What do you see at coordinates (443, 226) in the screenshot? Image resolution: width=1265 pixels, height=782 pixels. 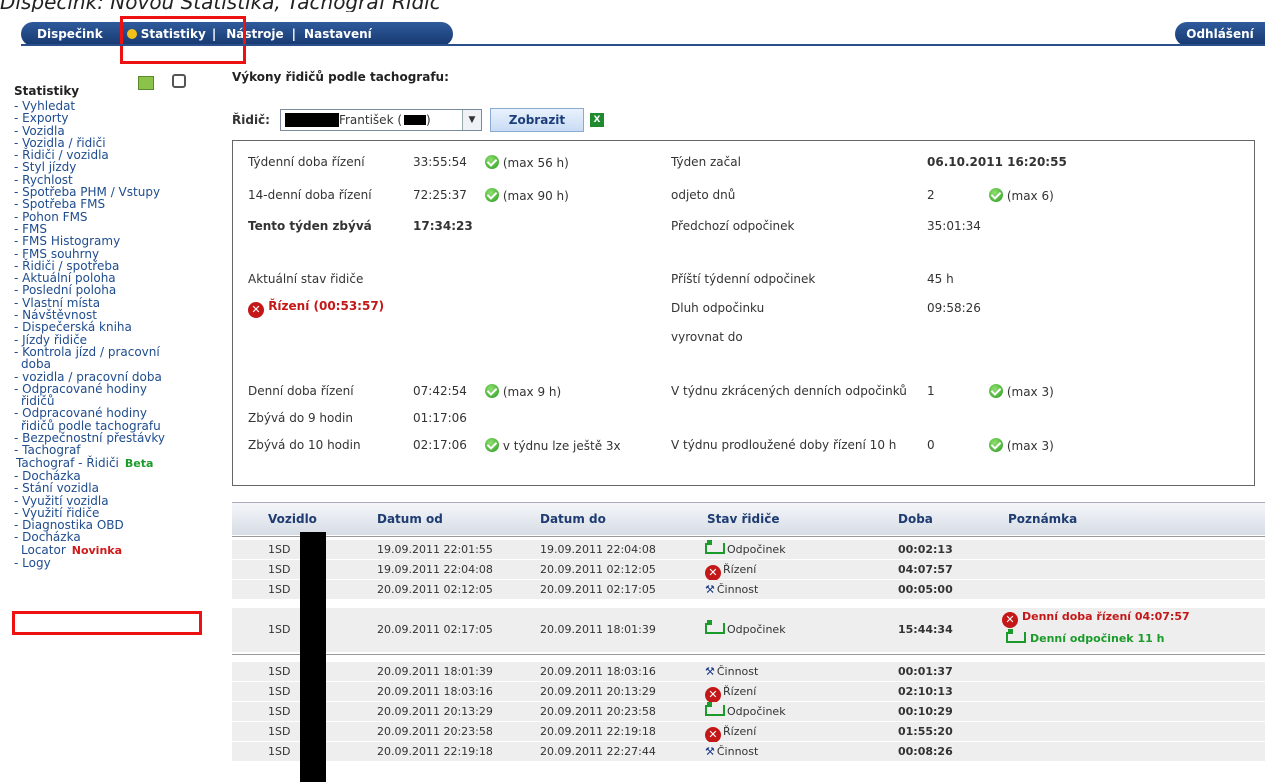 I see `remaining-value: 17:34:23` at bounding box center [443, 226].